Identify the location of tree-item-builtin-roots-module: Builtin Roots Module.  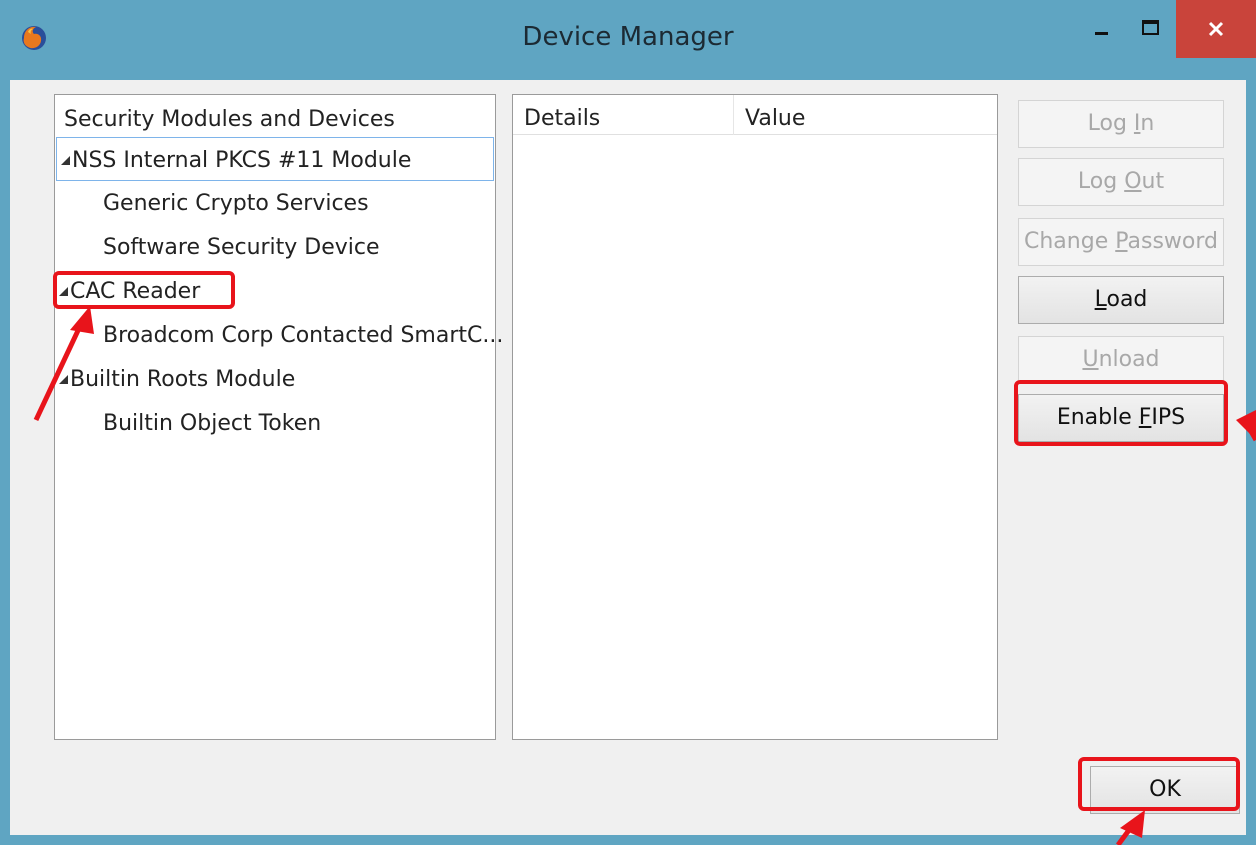
(175, 379).